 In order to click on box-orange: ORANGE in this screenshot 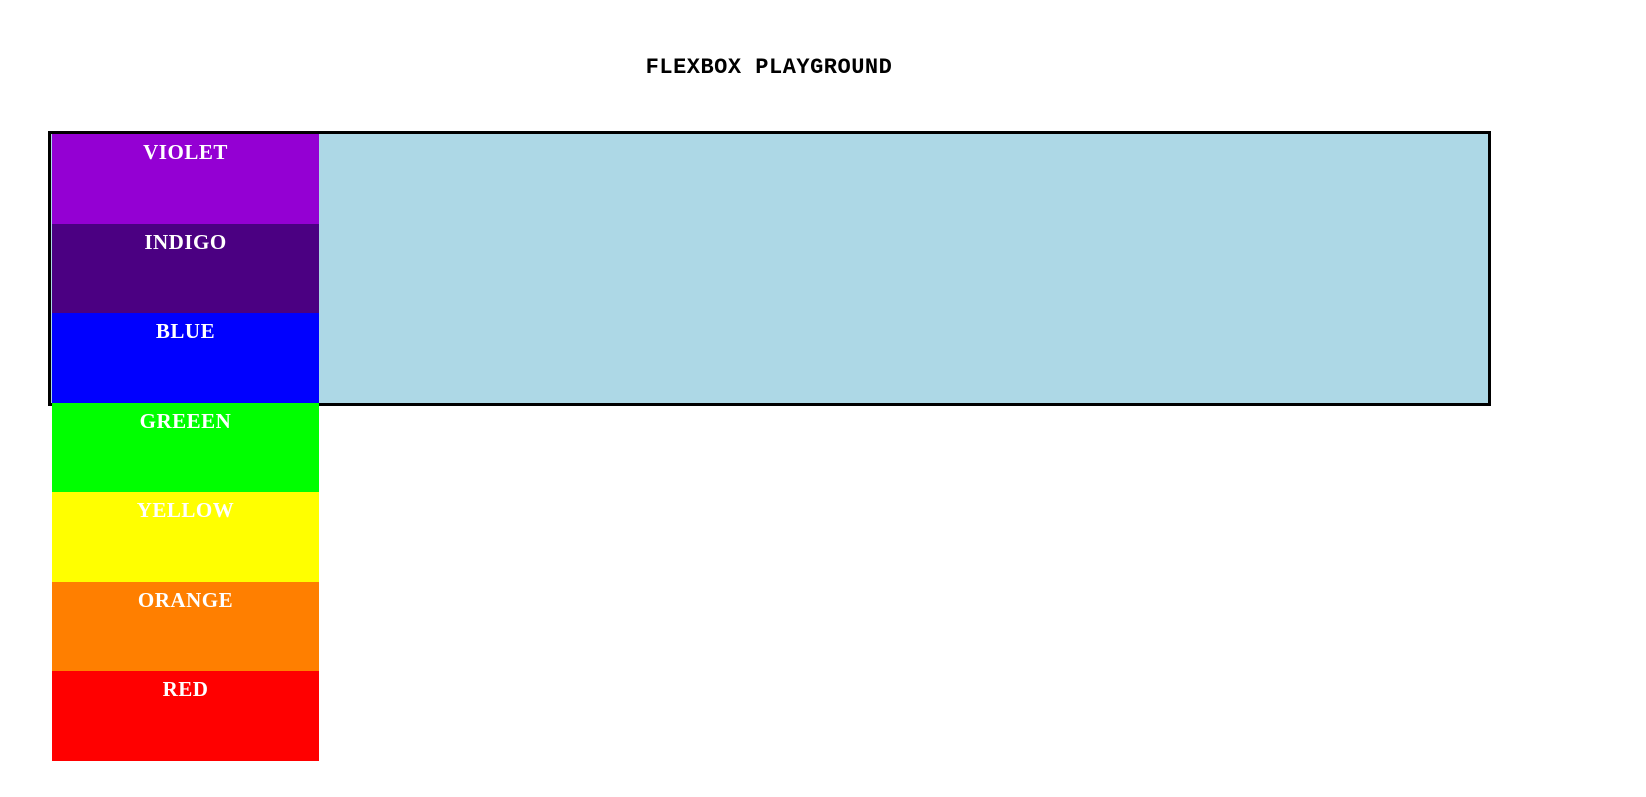, I will do `click(185, 626)`.